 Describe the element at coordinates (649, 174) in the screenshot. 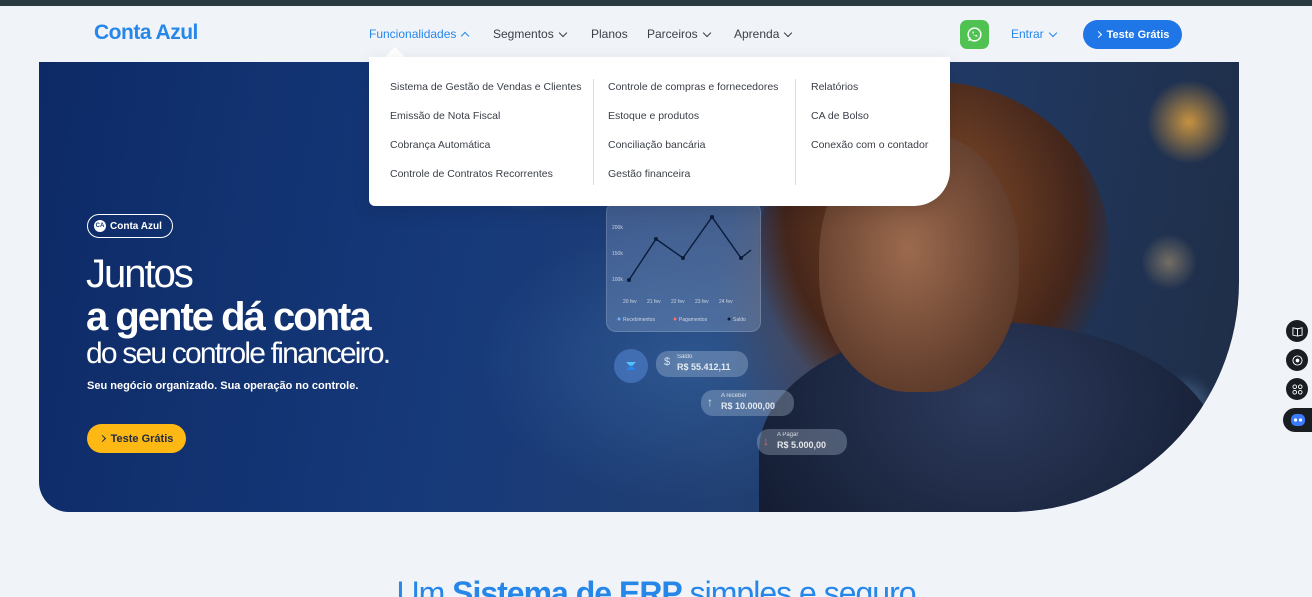

I see `dropdown-item: Gestão financeira` at that location.